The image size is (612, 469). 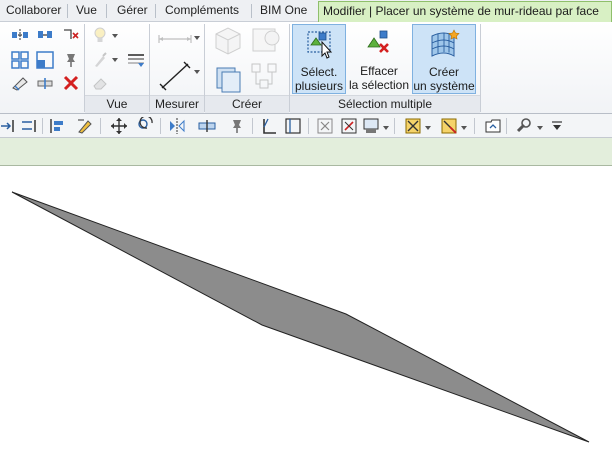 I want to click on parts-icon, so click(x=230, y=79).